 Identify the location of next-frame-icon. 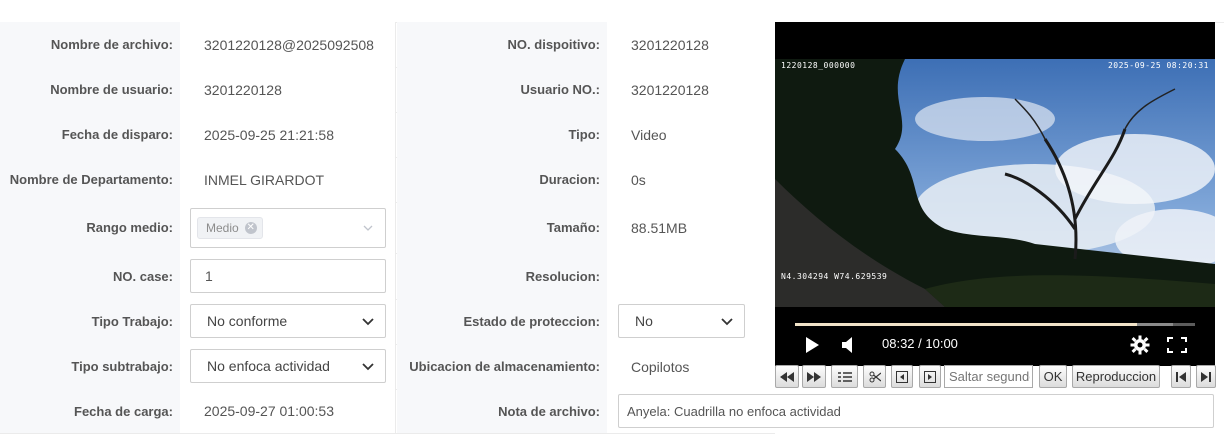
(930, 376).